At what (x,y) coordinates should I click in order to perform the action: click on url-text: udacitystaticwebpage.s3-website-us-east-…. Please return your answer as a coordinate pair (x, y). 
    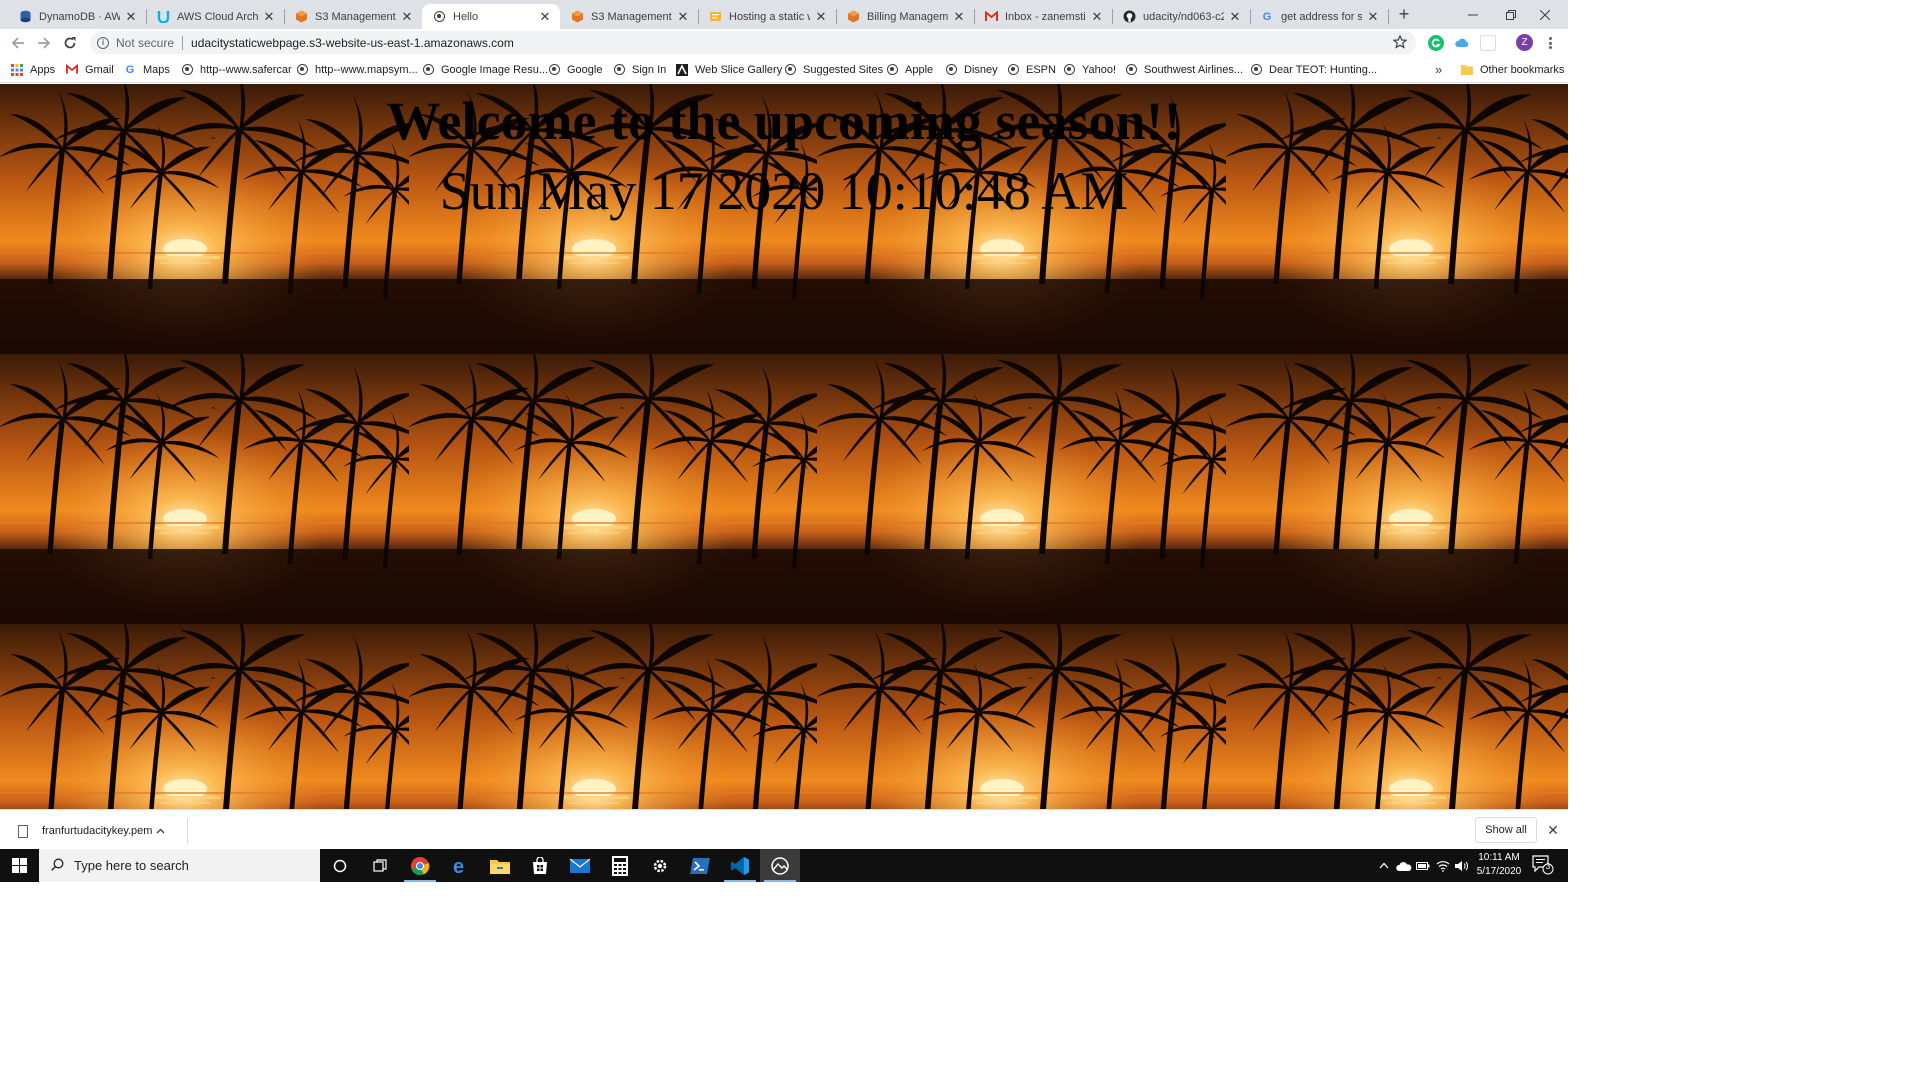
    Looking at the image, I should click on (352, 43).